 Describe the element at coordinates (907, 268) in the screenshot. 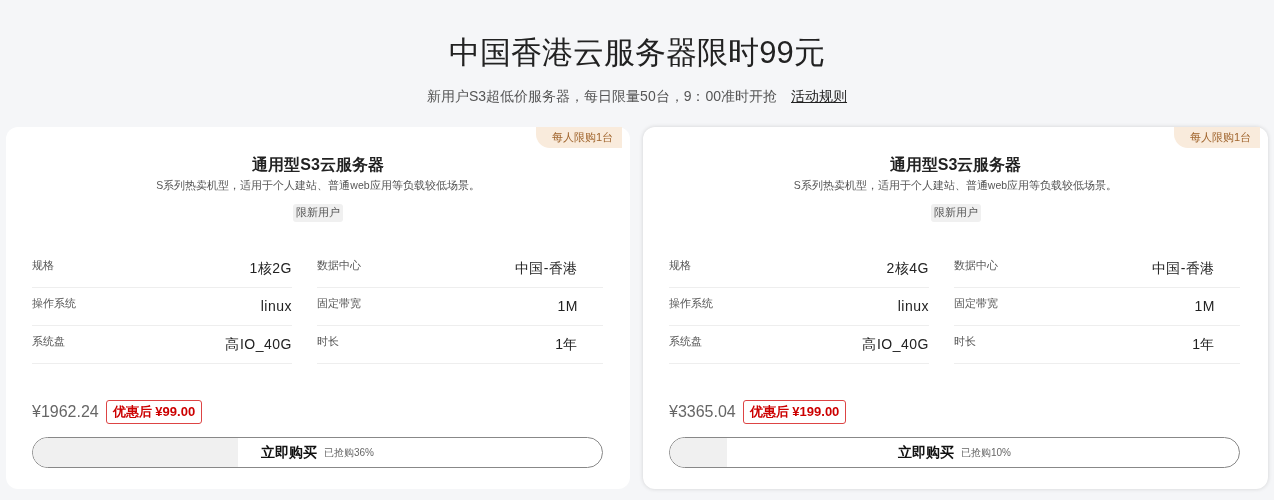

I see `spec-value: 2核4G` at that location.